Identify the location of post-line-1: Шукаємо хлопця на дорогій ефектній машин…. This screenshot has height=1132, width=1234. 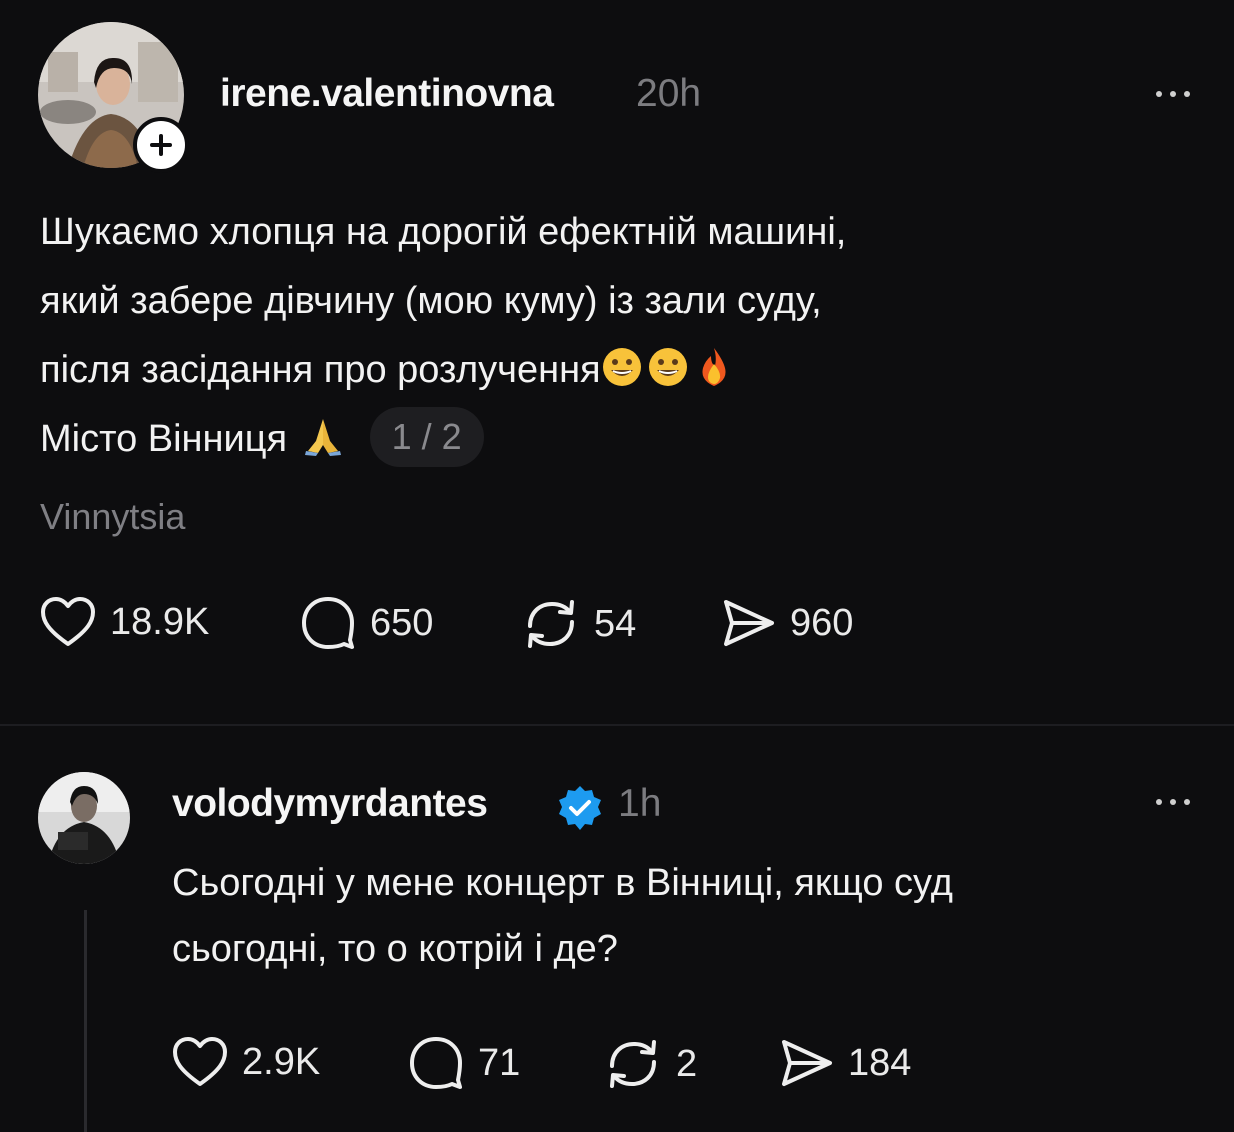
(443, 232).